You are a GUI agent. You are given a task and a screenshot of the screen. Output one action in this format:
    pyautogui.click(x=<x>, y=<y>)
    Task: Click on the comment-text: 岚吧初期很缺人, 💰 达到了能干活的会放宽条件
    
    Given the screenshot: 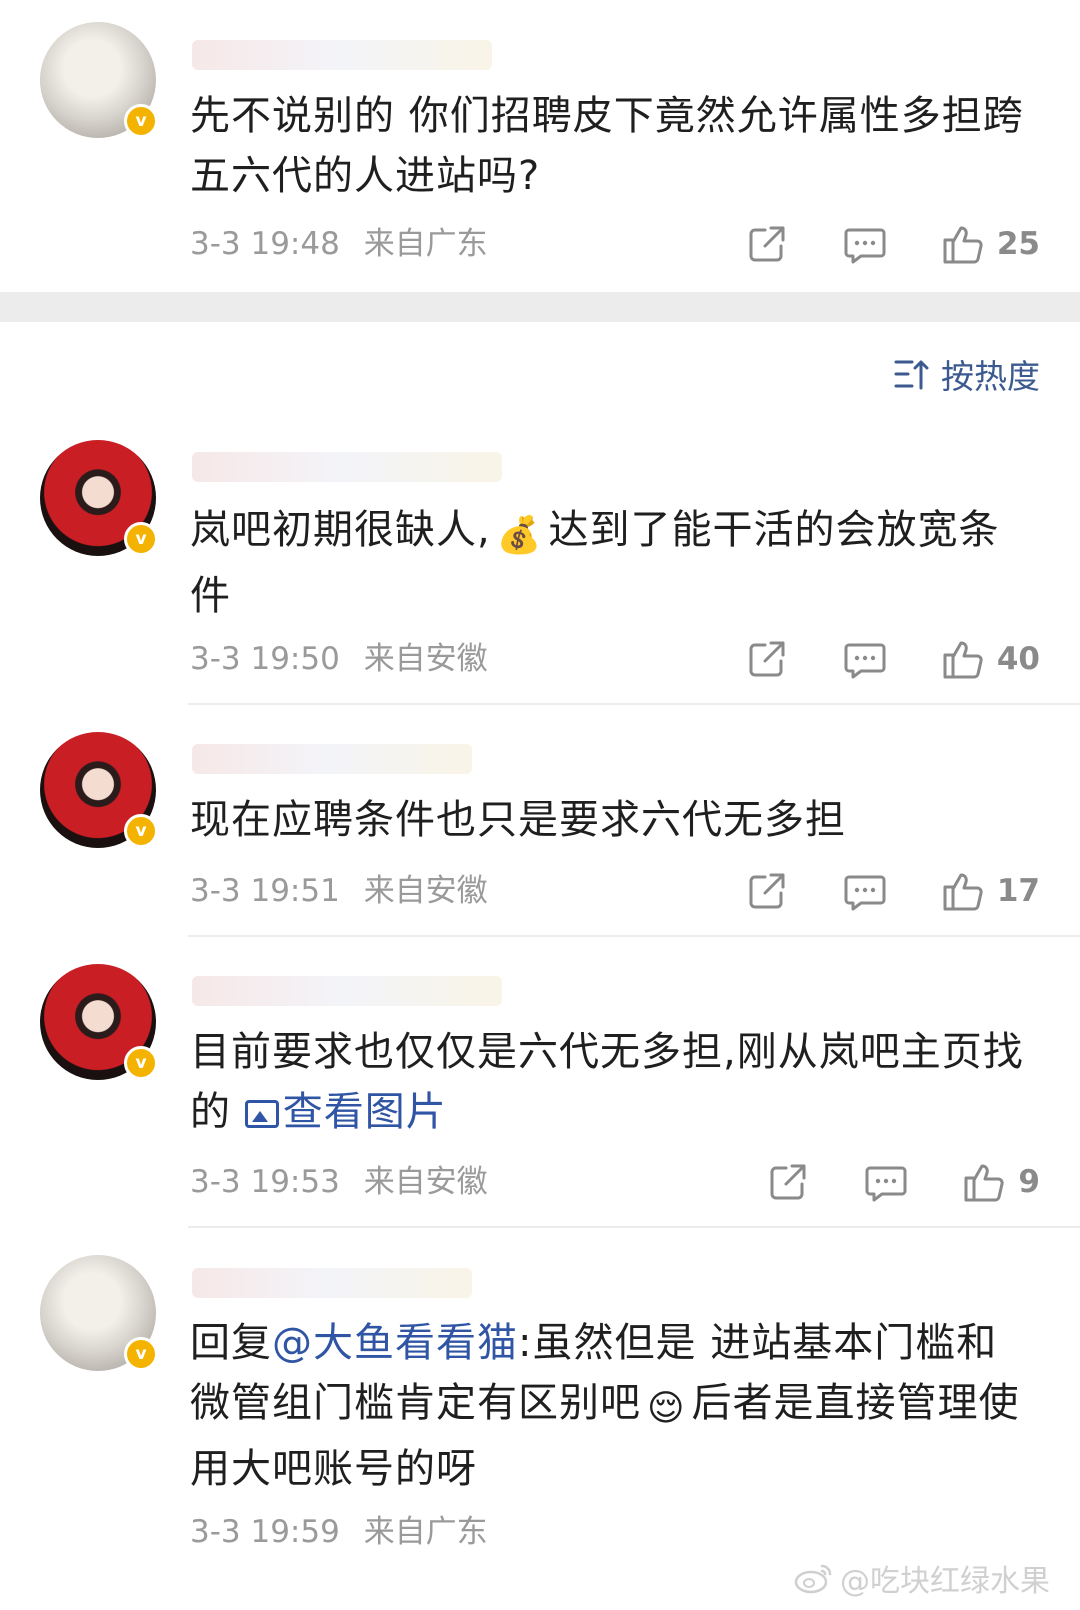 What is the action you would take?
    pyautogui.click(x=610, y=563)
    